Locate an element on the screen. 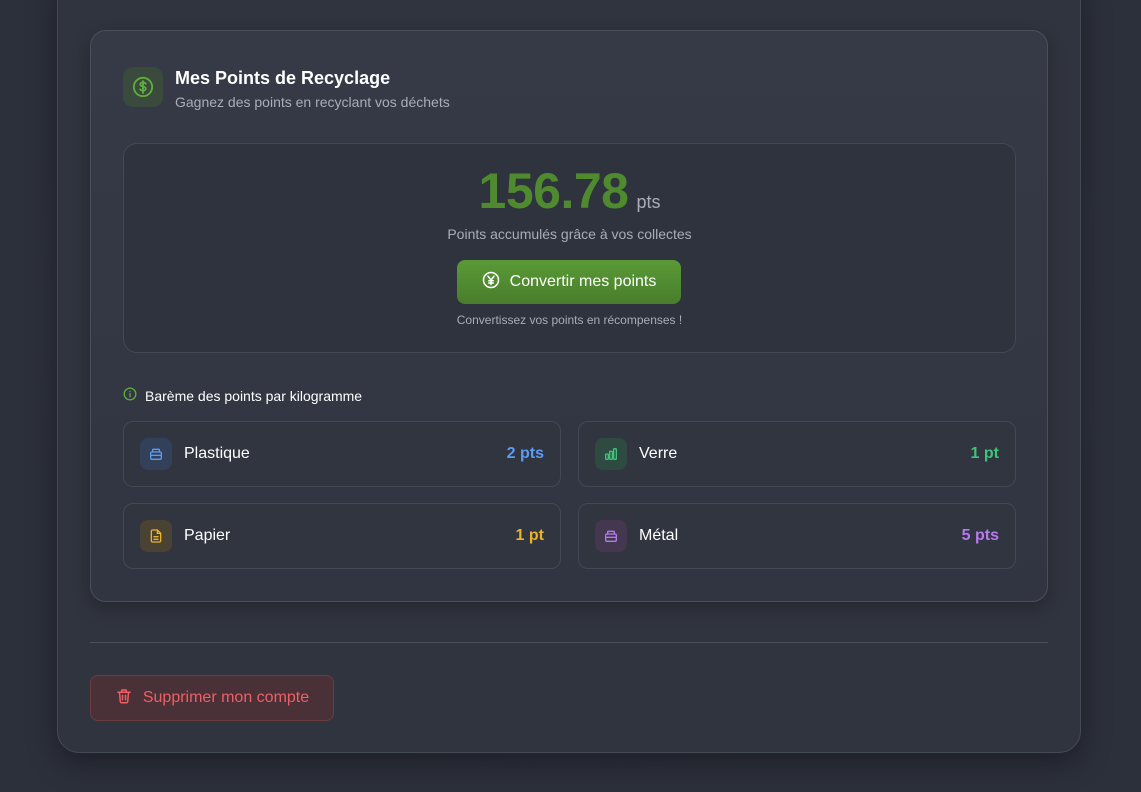 This screenshot has width=1141, height=792. material-points: 2 pts is located at coordinates (525, 453).